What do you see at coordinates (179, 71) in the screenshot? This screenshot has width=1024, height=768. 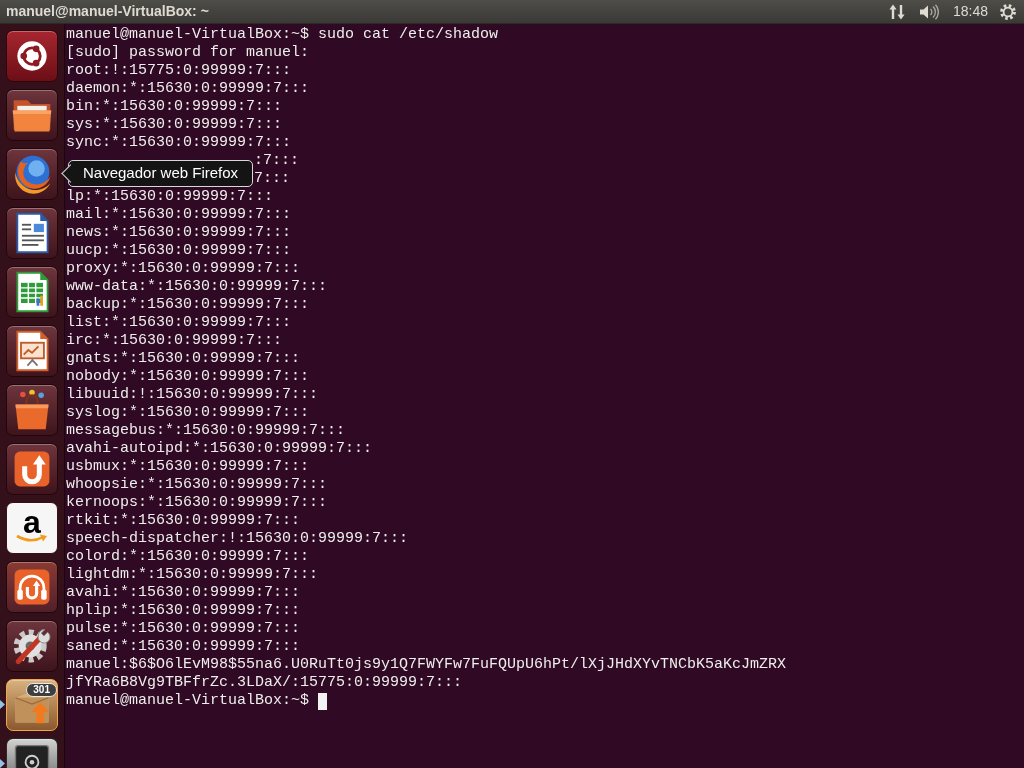 I see `terminal-line: root:!:15775:0:99999:7:::` at bounding box center [179, 71].